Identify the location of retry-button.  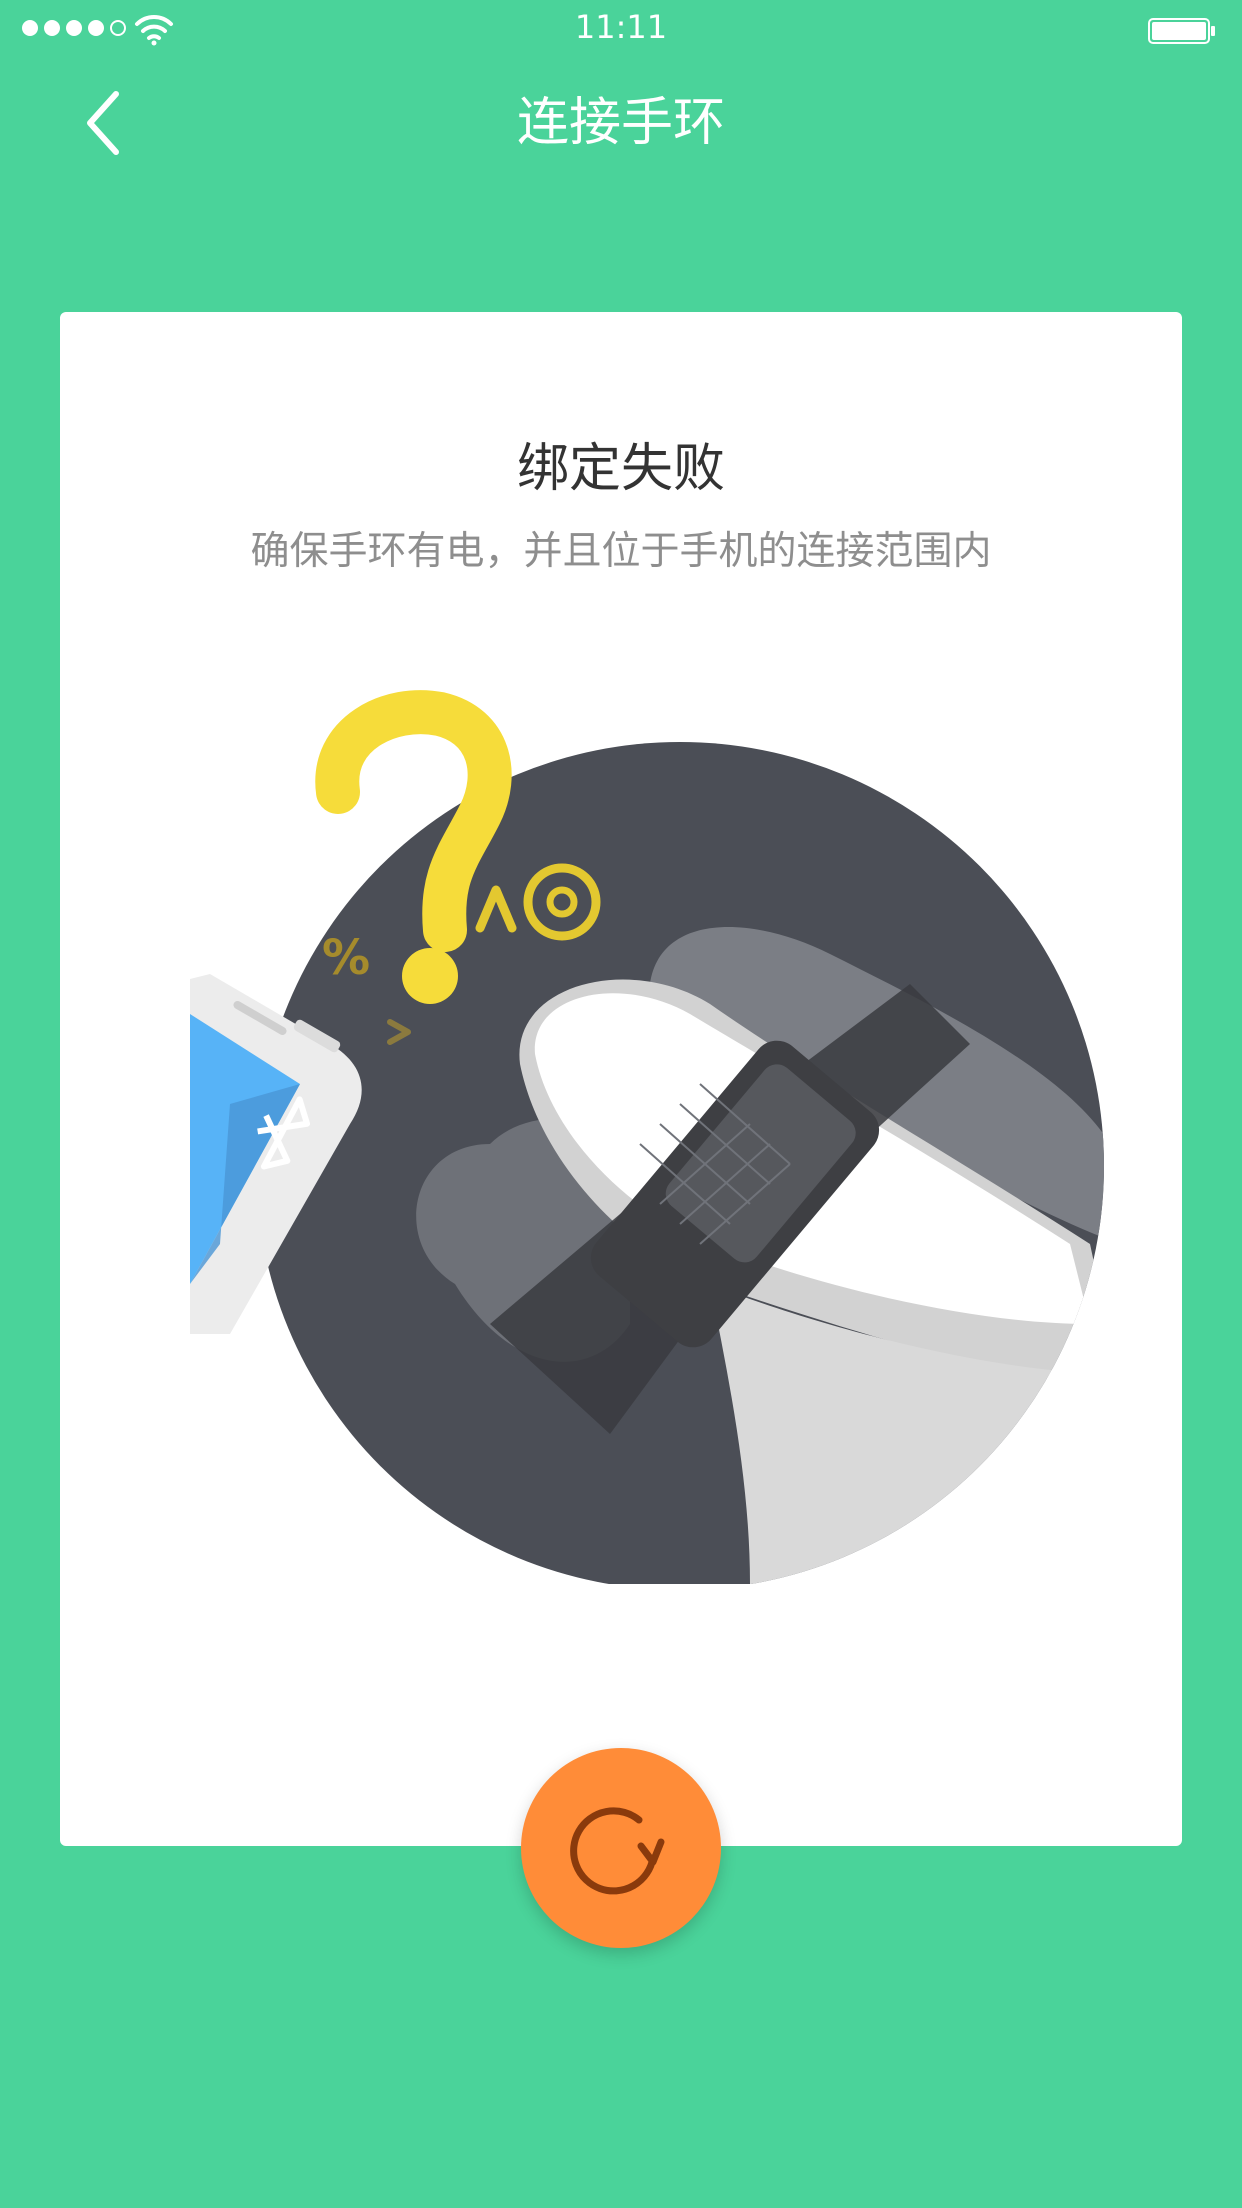
(621, 1848).